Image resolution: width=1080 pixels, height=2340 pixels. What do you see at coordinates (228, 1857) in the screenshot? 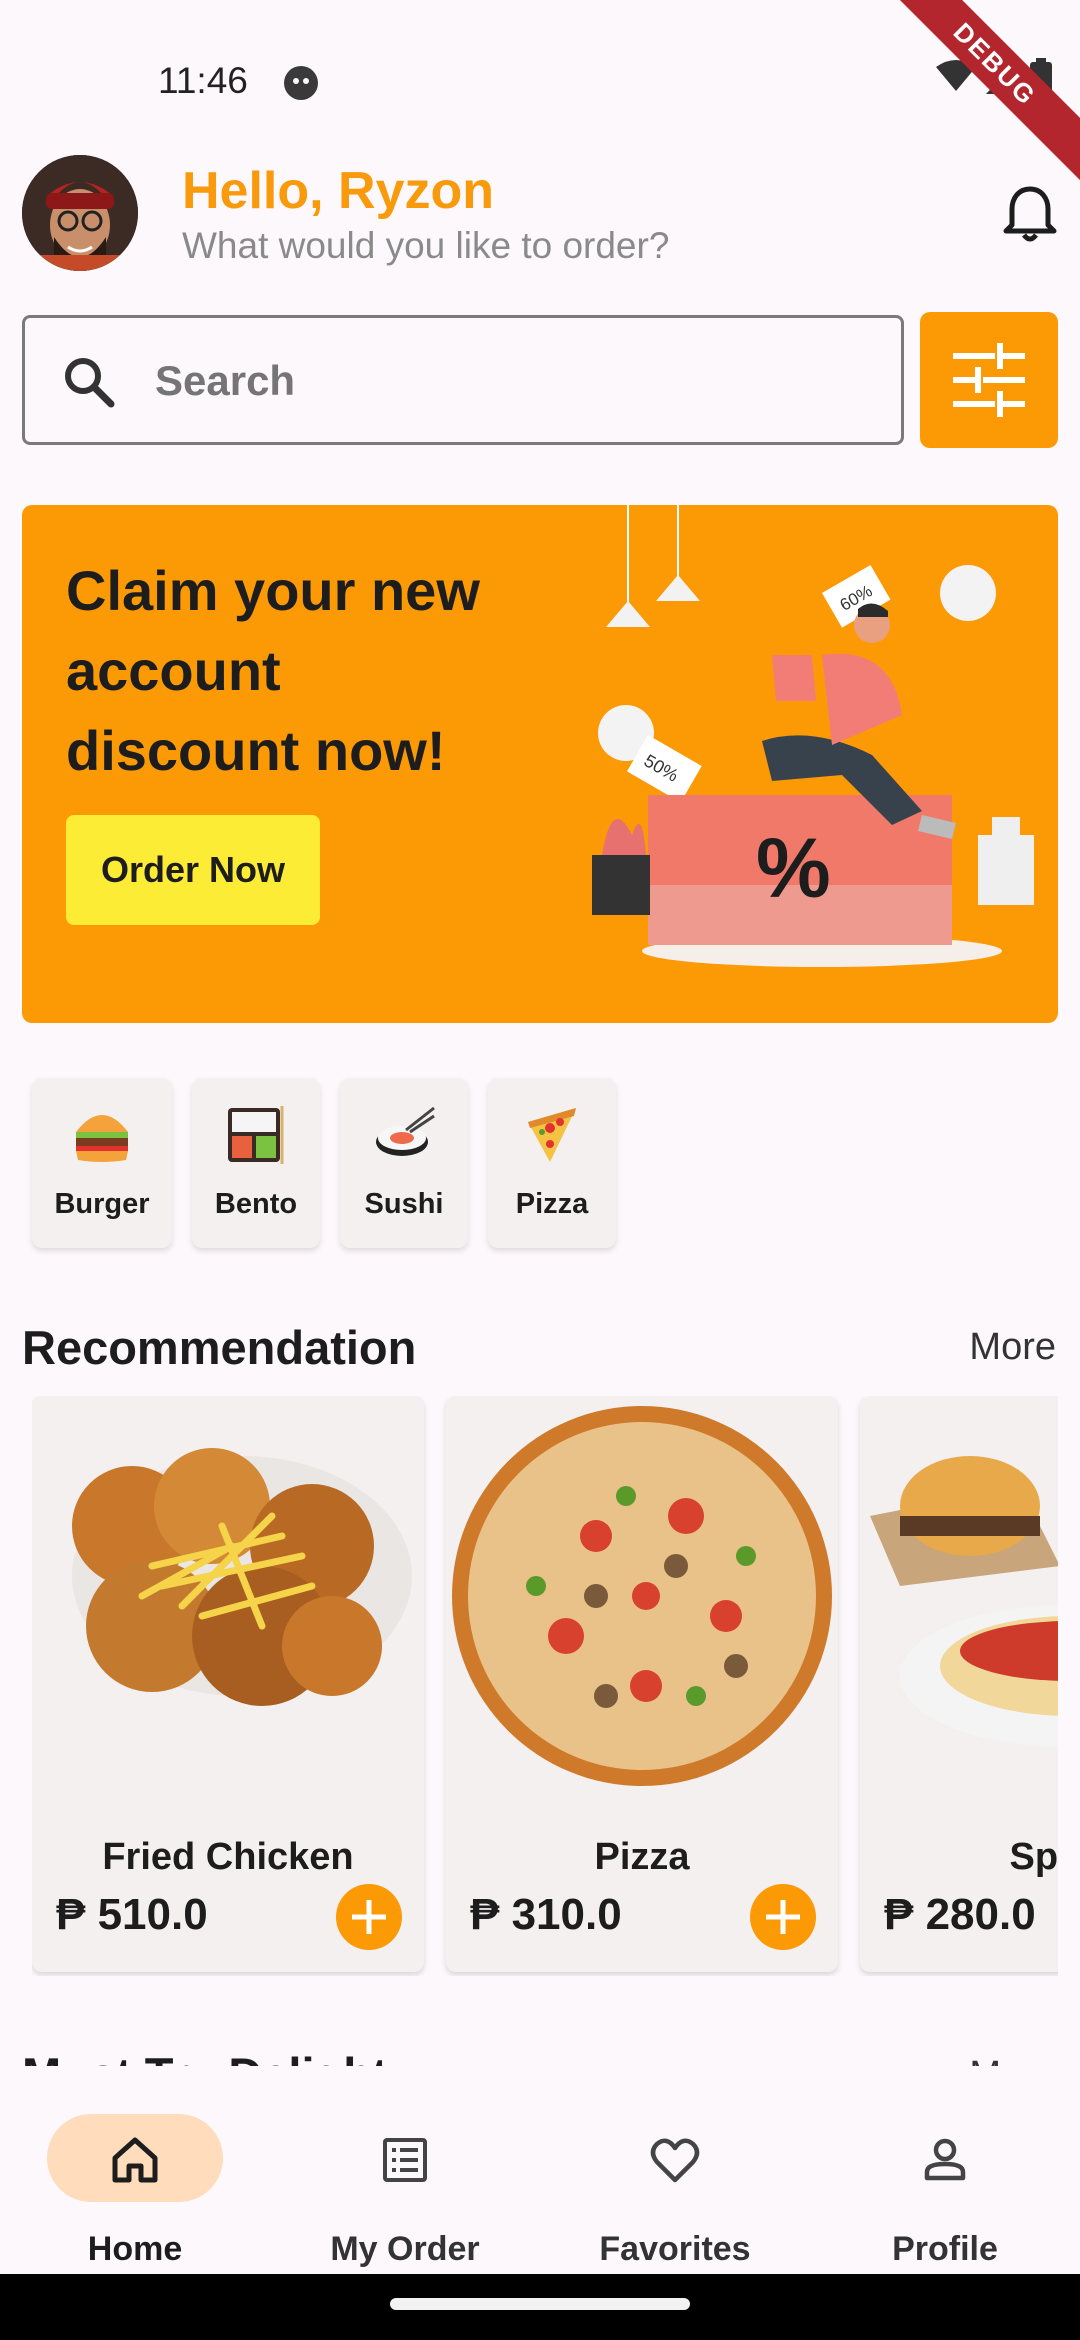
I see `food-name: Fried Chicken` at bounding box center [228, 1857].